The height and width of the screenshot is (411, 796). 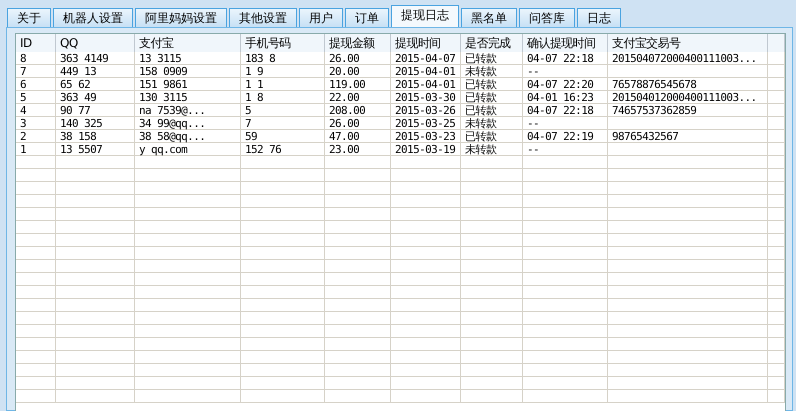 What do you see at coordinates (93, 17) in the screenshot?
I see `tab: 机器人设置` at bounding box center [93, 17].